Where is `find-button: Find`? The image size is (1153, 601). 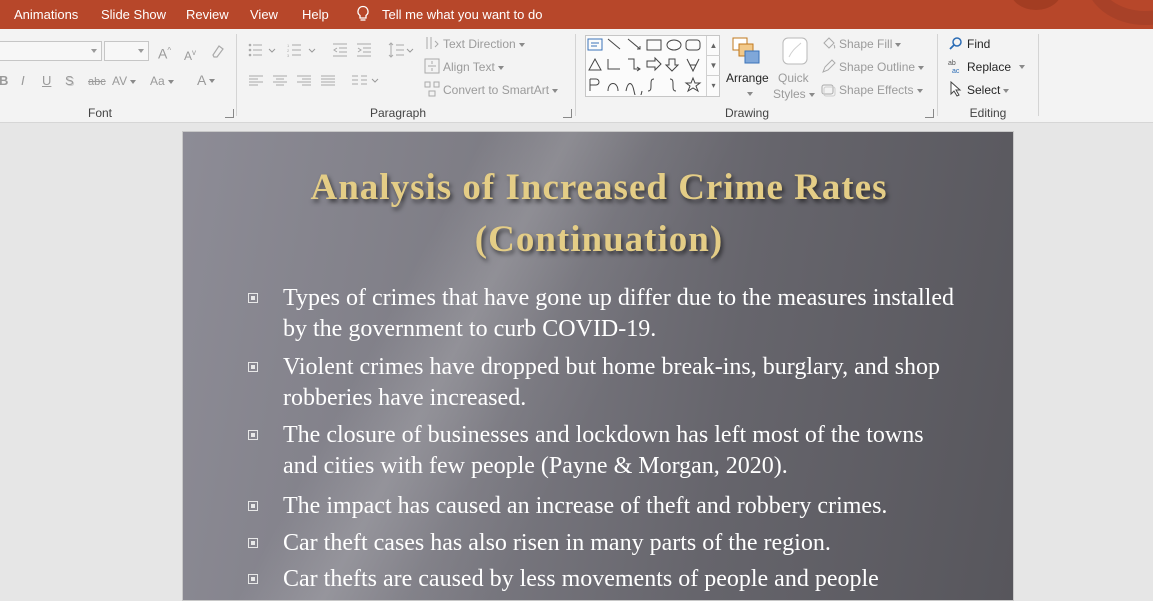 find-button: Find is located at coordinates (978, 44).